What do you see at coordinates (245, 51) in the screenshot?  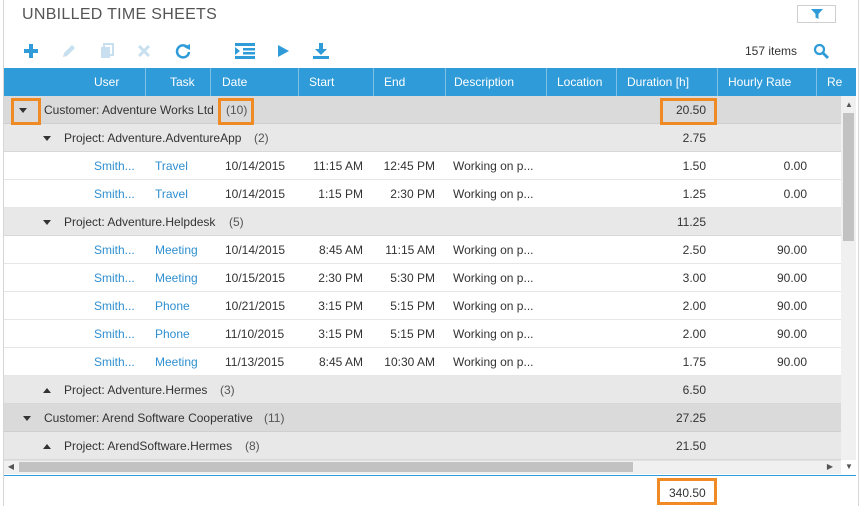 I see `indent-button` at bounding box center [245, 51].